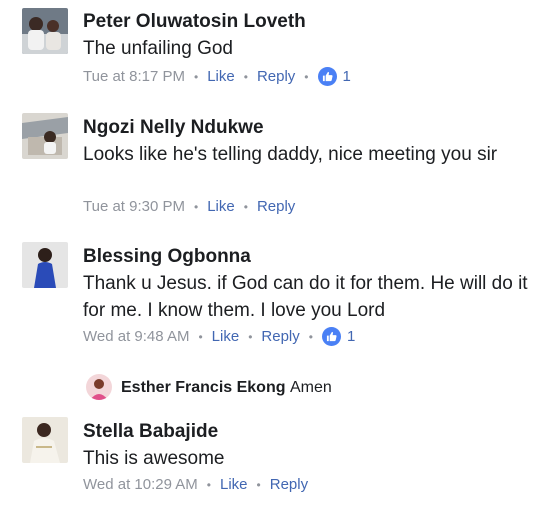 Image resolution: width=541 pixels, height=506 pixels. Describe the element at coordinates (173, 128) in the screenshot. I see `commenter-name: Ngozi Nelly Ndukwe` at that location.